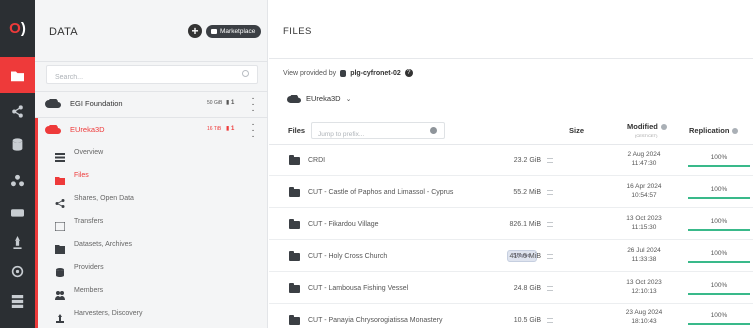 The height and width of the screenshot is (328, 753). What do you see at coordinates (17, 242) in the screenshot?
I see `harvester-icon` at bounding box center [17, 242].